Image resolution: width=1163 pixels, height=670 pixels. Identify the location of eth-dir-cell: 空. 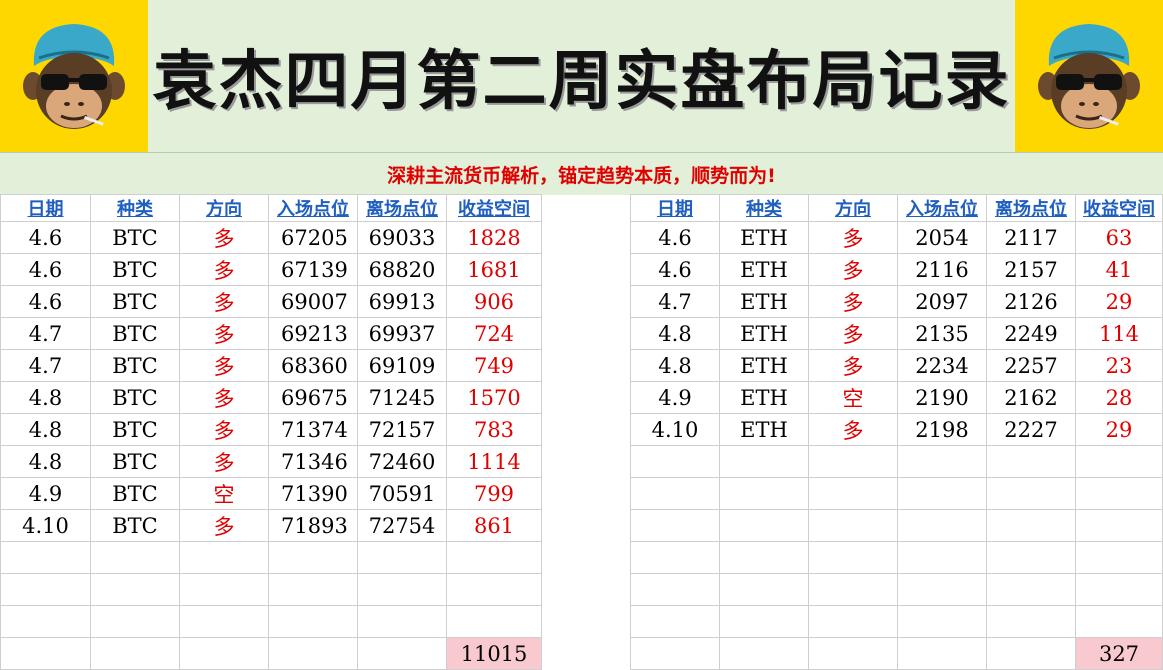
(853, 397).